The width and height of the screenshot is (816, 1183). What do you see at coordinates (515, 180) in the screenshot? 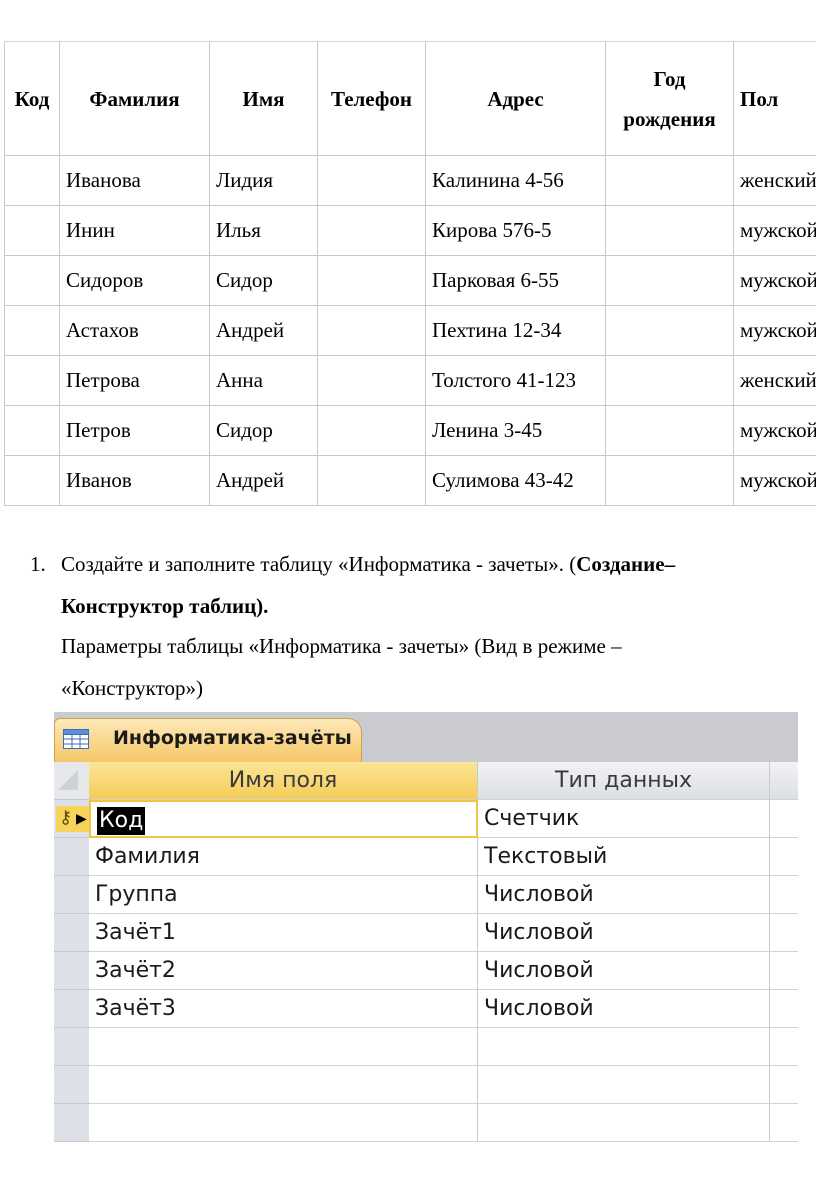
I see `cell-adres: Калинина 4-56` at bounding box center [515, 180].